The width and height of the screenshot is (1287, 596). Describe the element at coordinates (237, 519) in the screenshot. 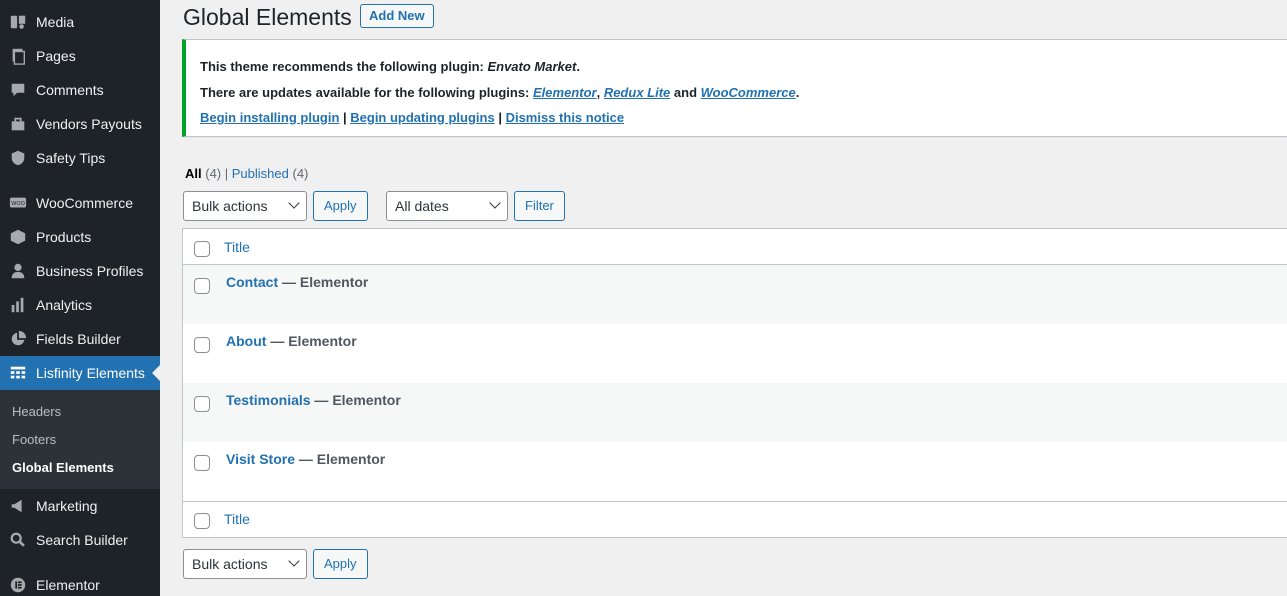

I see `column-footer-title: Title` at that location.